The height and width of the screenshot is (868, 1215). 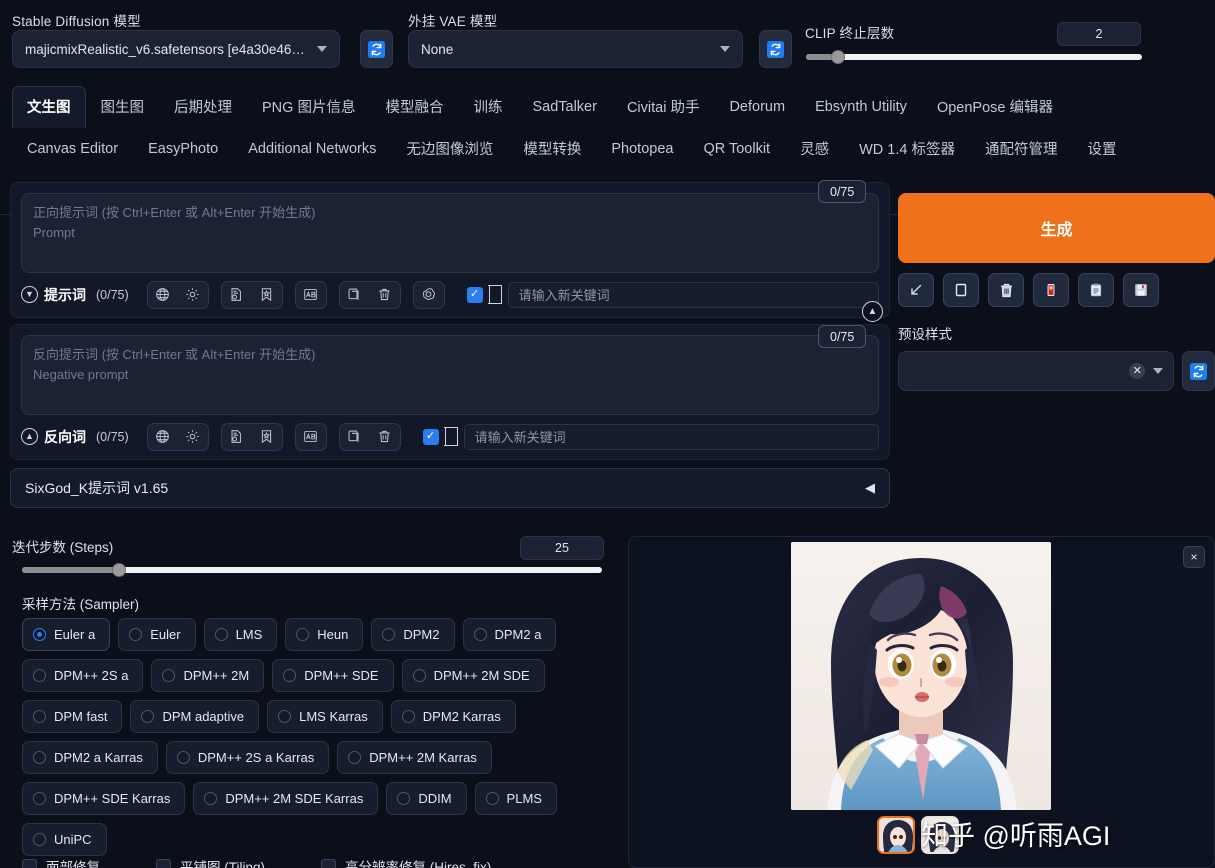 What do you see at coordinates (552, 149) in the screenshot?
I see `tab-model-converter: 模型转换` at bounding box center [552, 149].